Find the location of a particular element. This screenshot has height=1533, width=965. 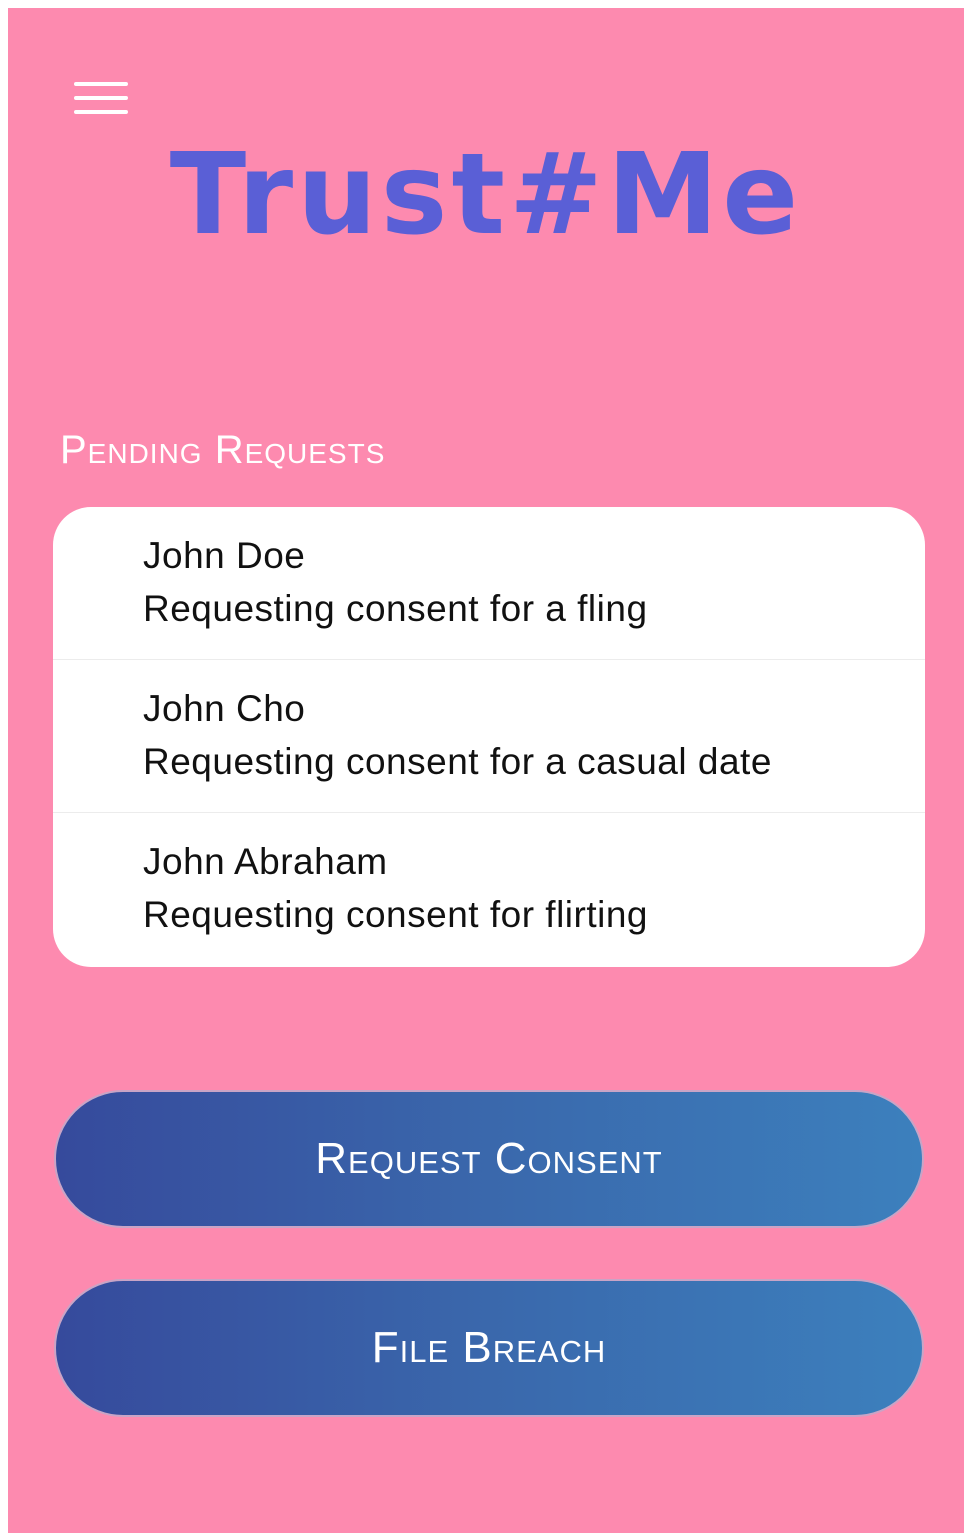

pending-requests-title: Pending Requests is located at coordinates (223, 450).